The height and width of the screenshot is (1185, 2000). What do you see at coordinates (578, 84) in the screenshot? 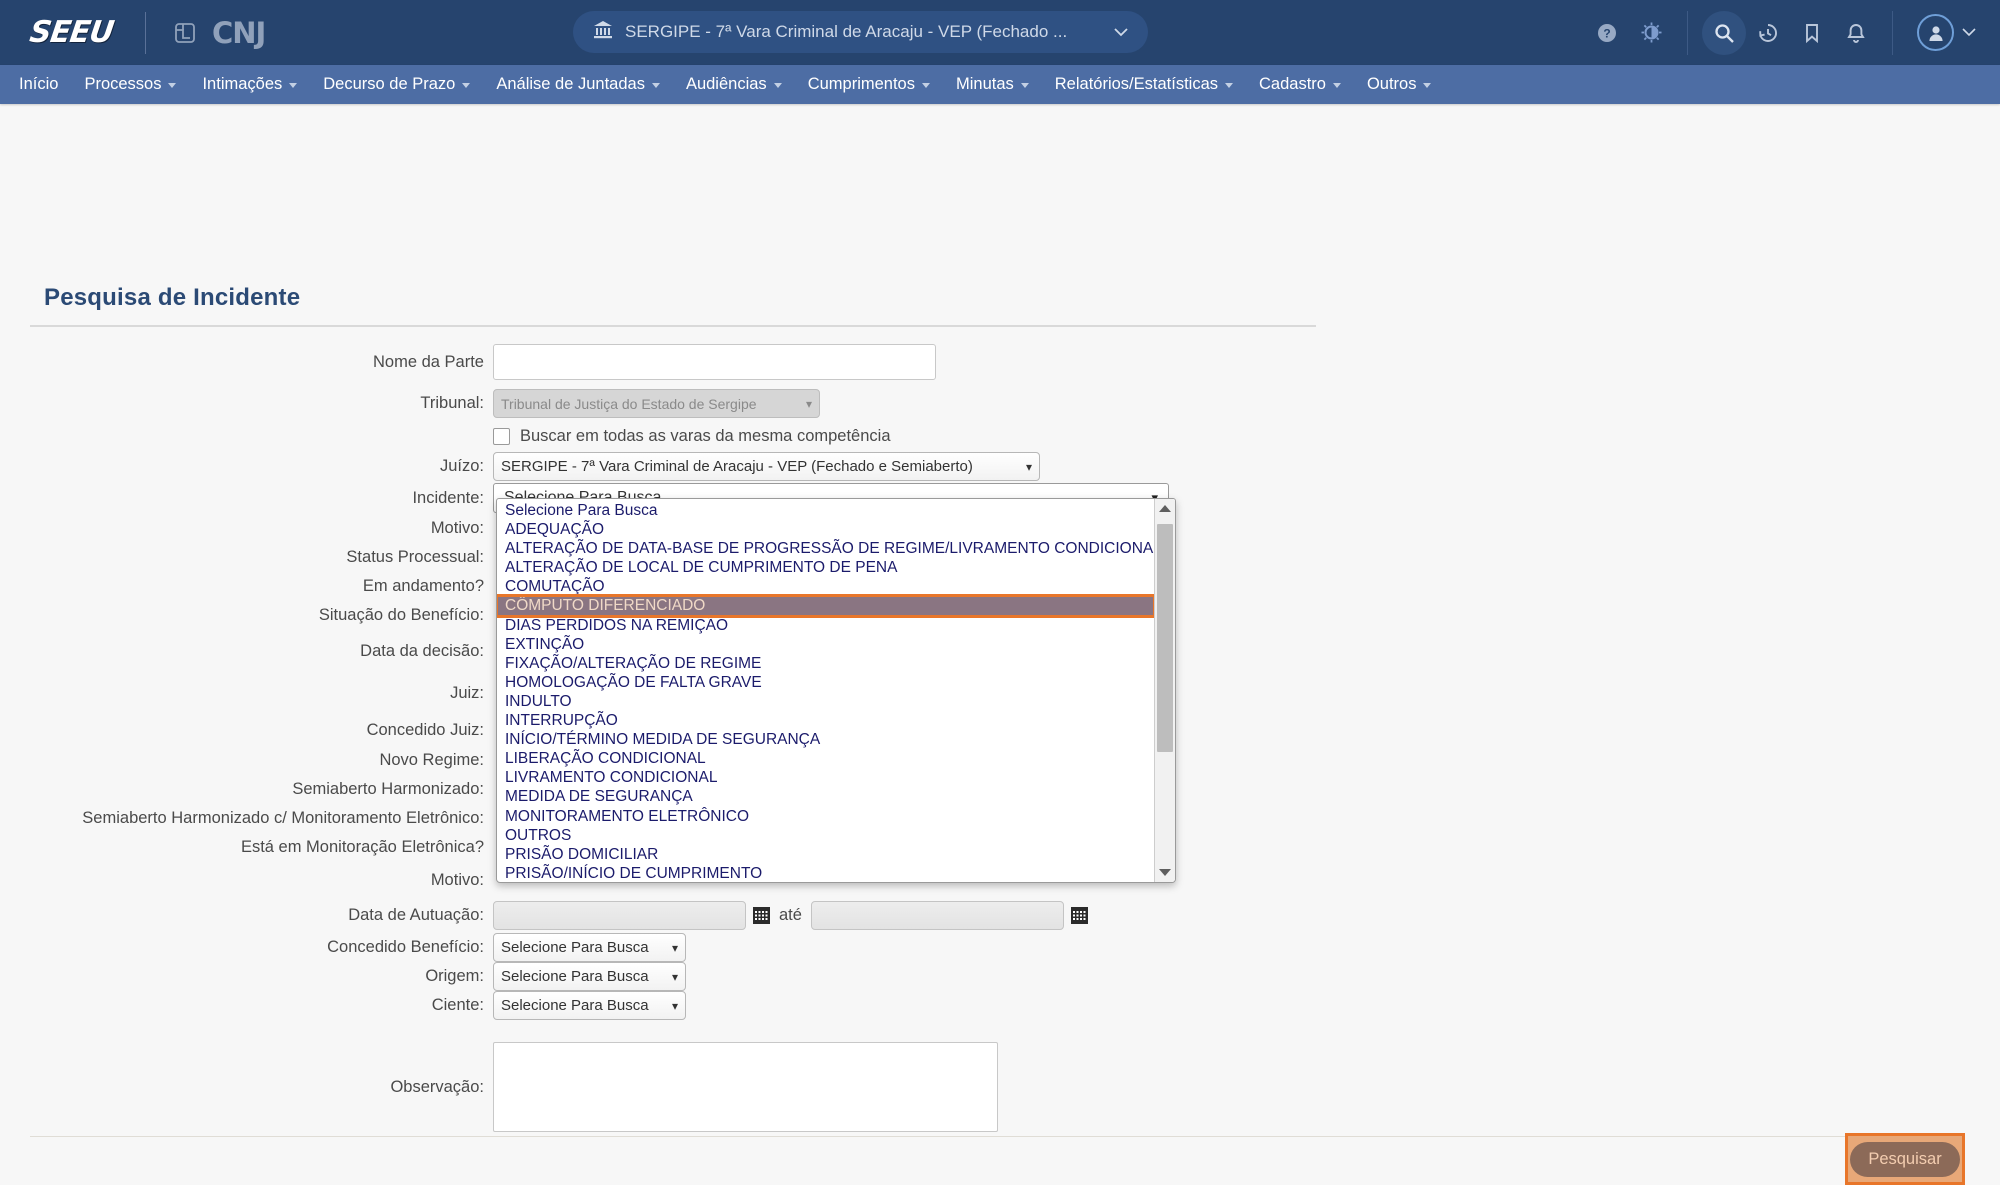
I see `menu-item-analise-de-juntadas: Análise de Juntadas` at bounding box center [578, 84].